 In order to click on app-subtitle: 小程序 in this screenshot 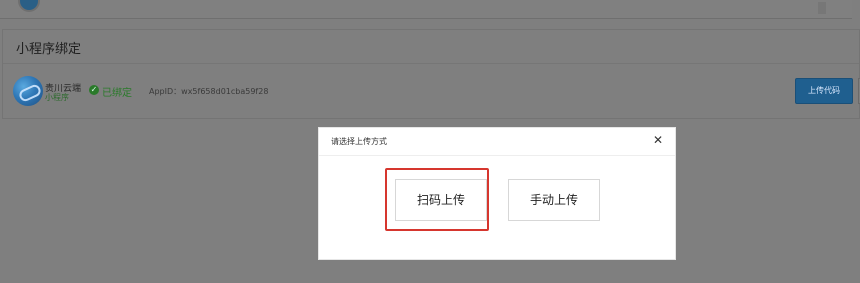, I will do `click(57, 97)`.